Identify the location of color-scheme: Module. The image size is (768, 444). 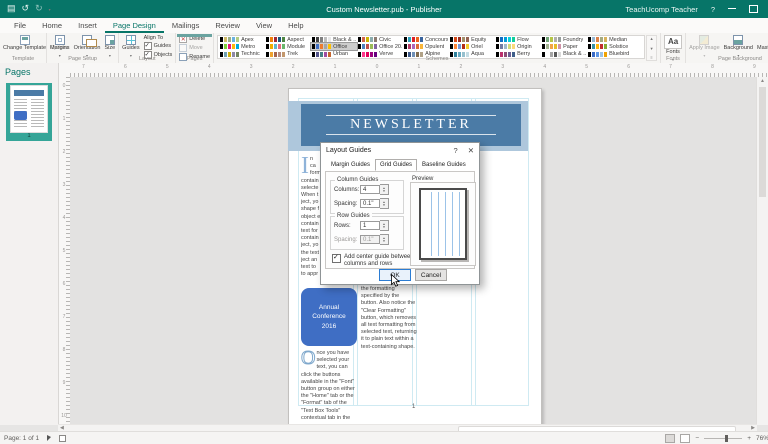
(288, 46).